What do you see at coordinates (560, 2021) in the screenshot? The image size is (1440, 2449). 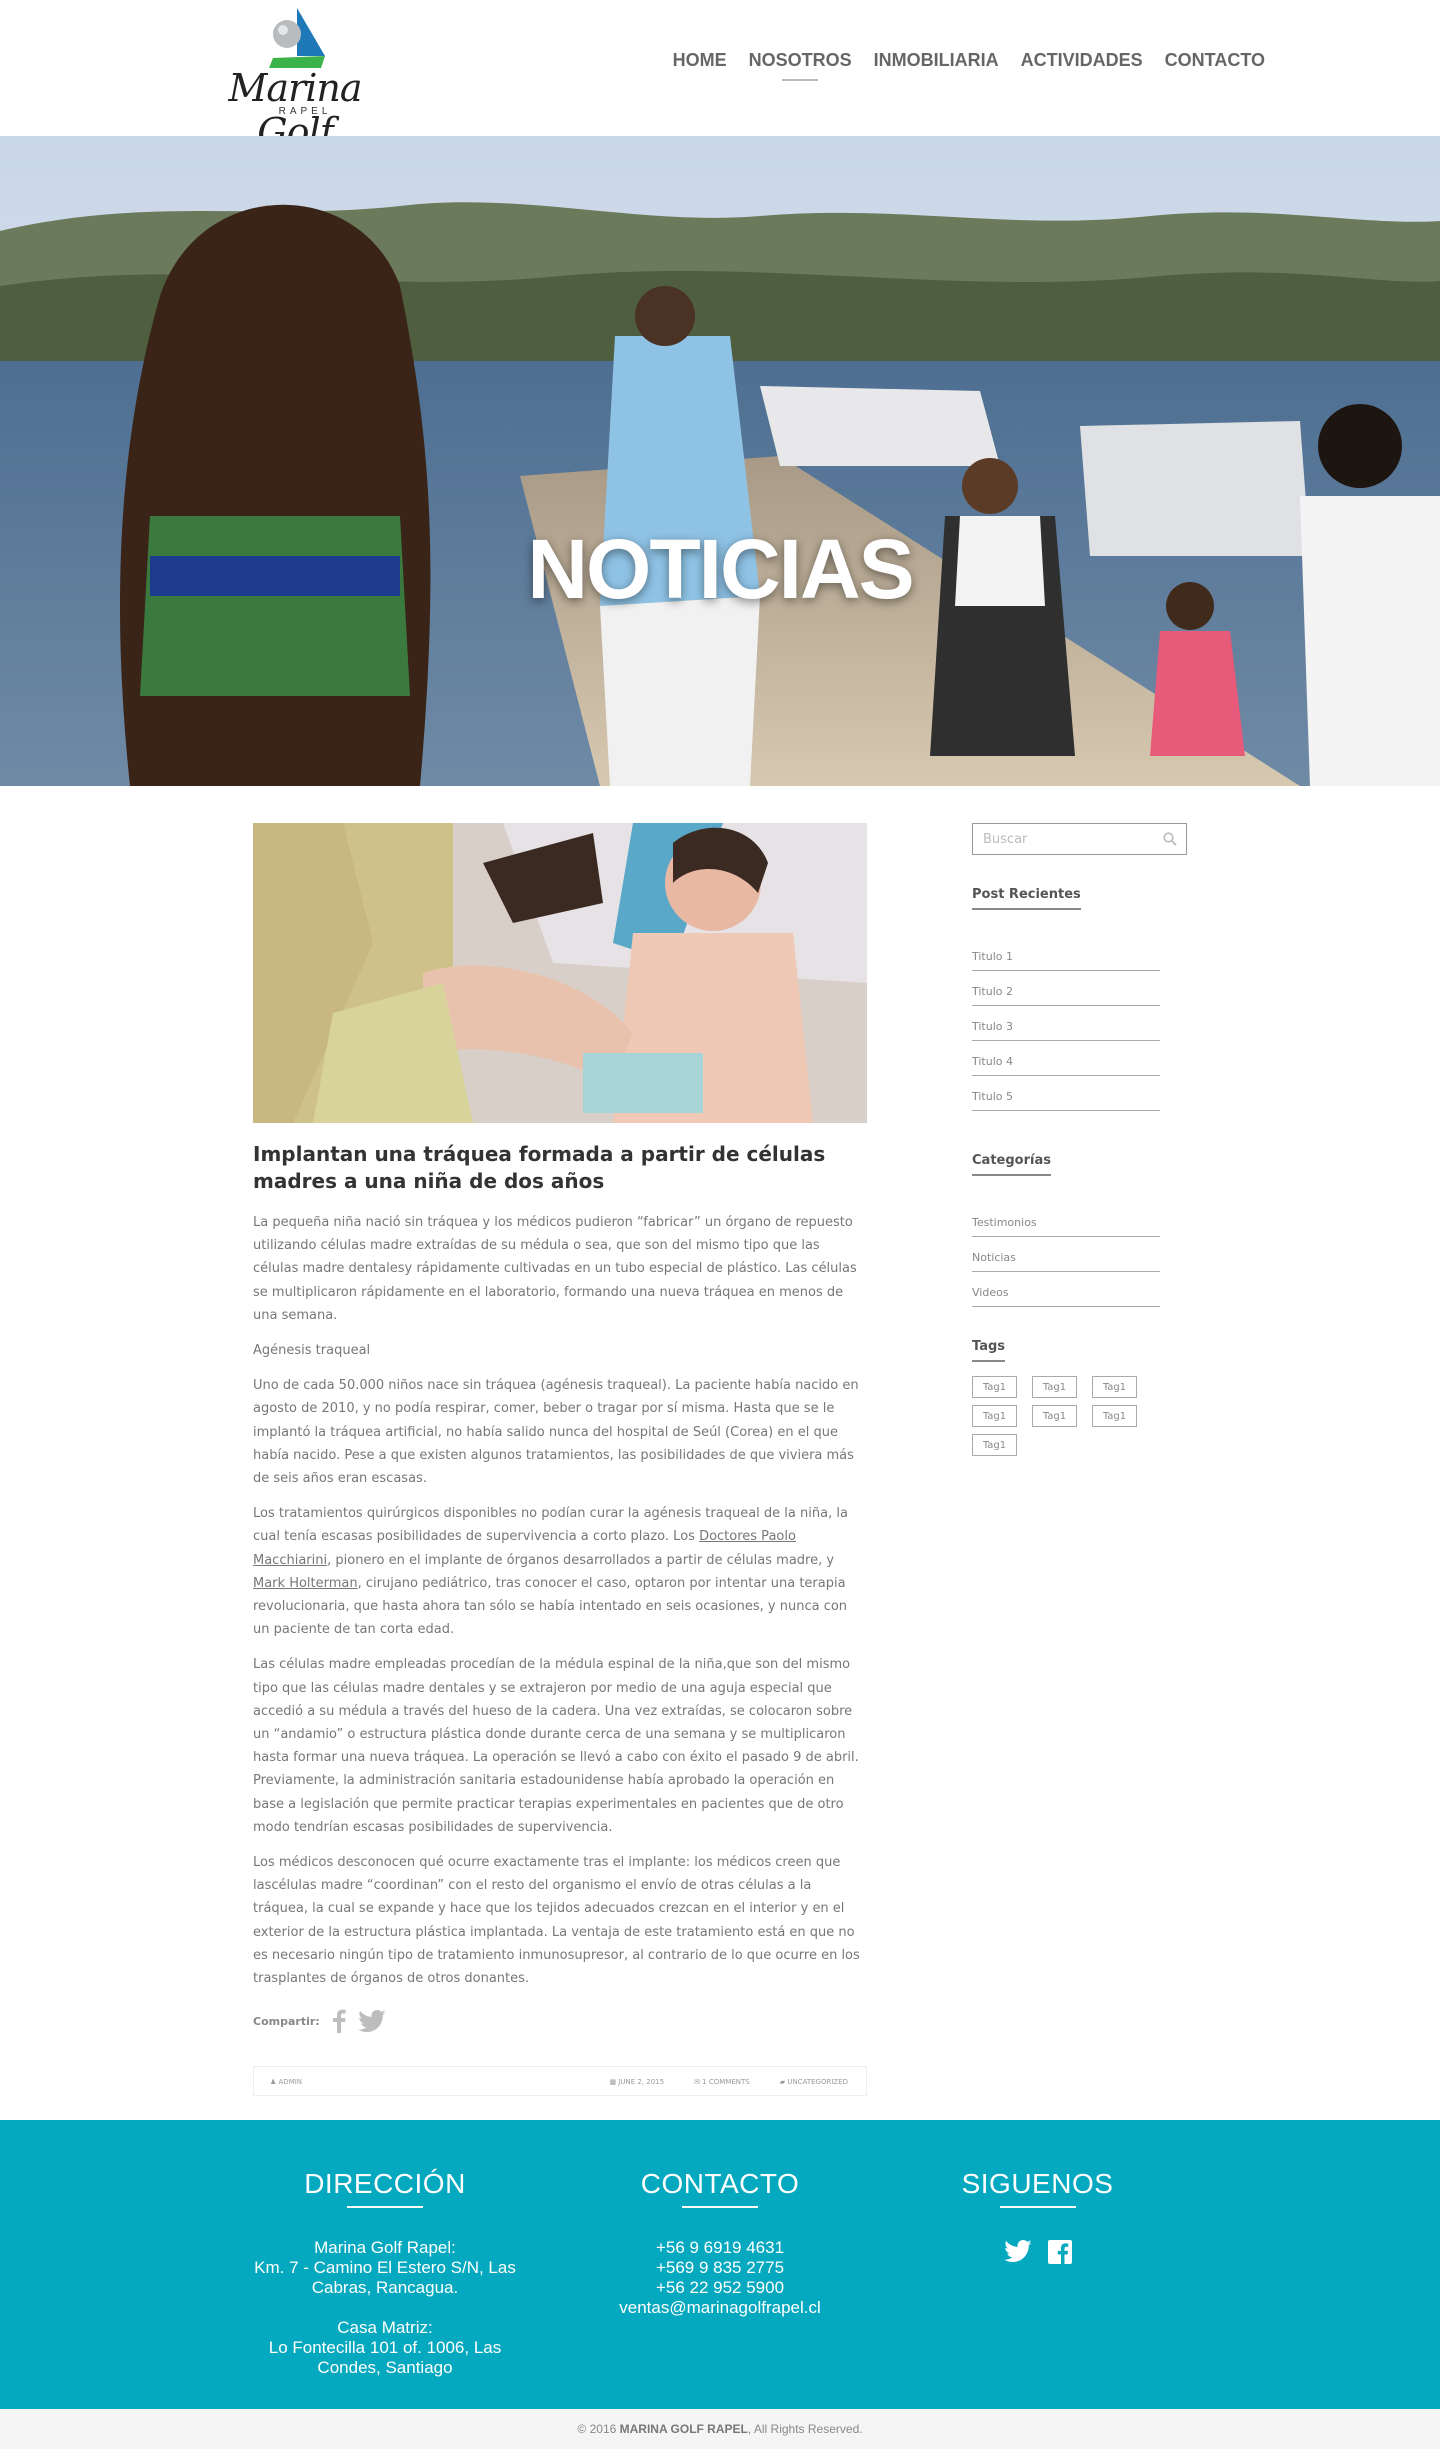 I see `share-bar: Compartir:` at bounding box center [560, 2021].